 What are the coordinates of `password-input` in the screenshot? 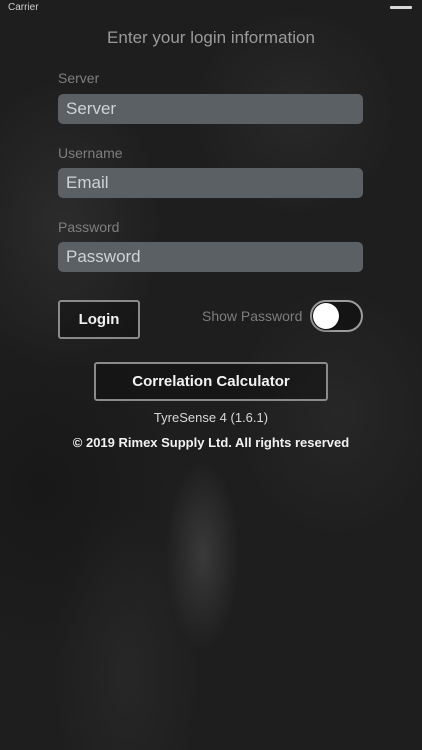 It's located at (210, 257).